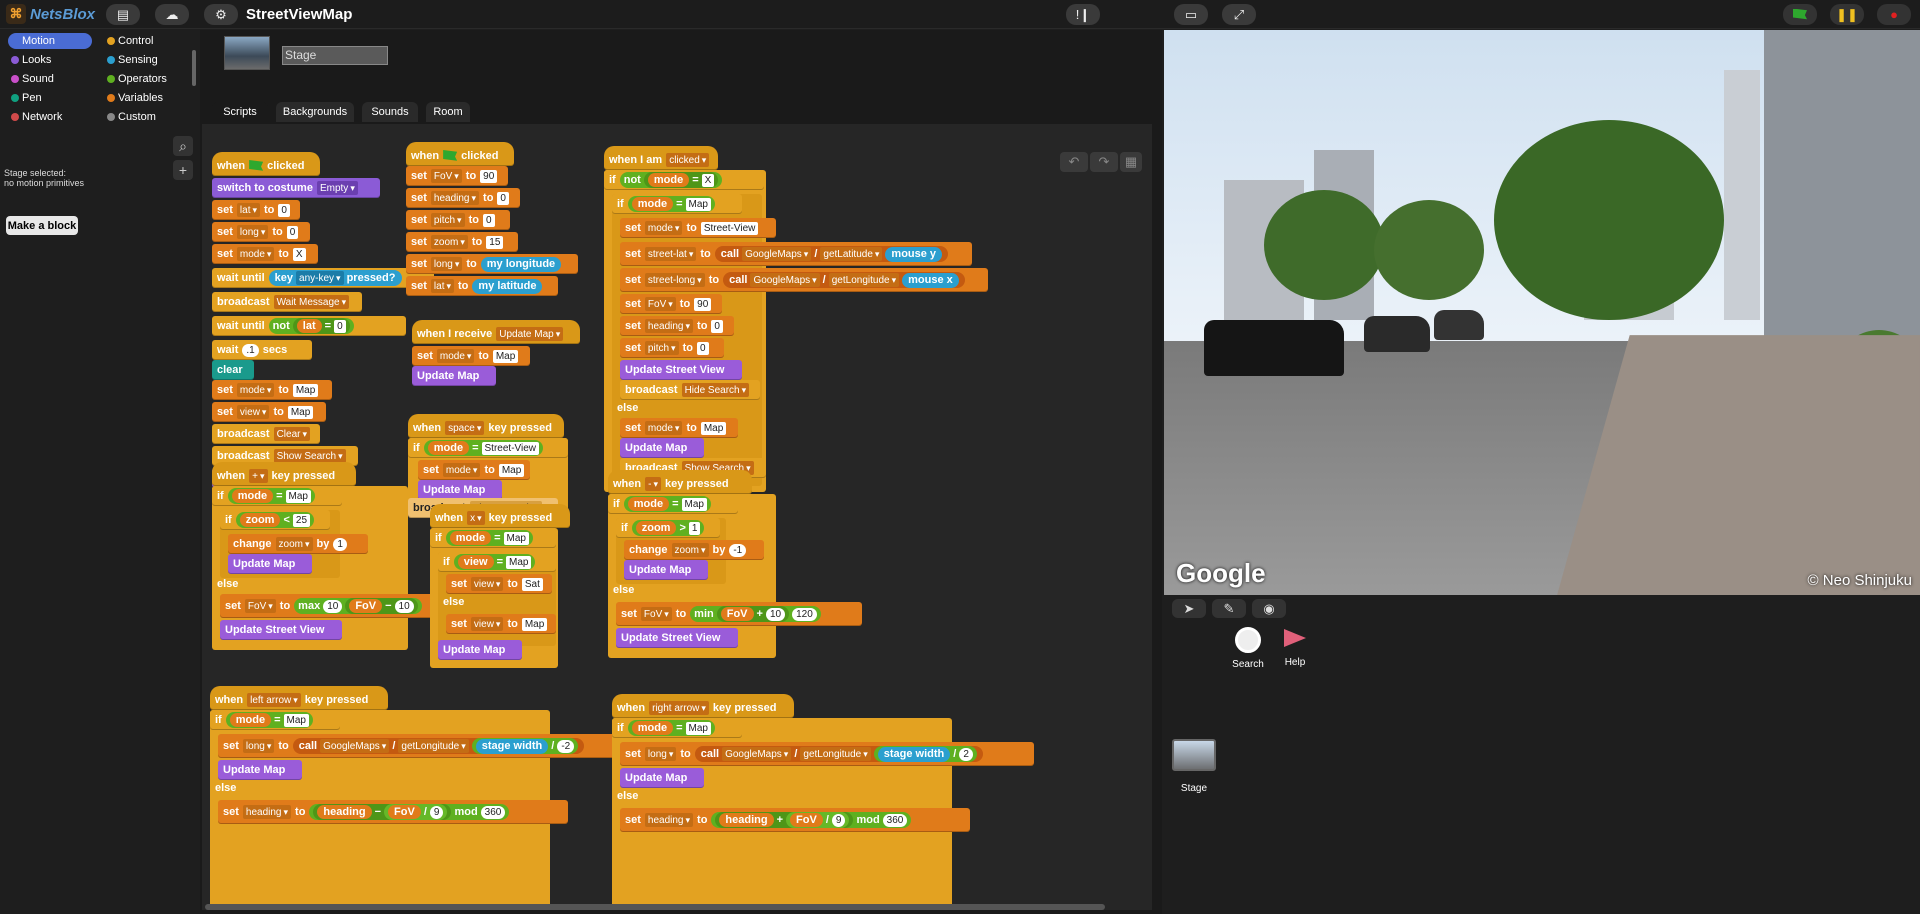 This screenshot has height=914, width=1920. I want to click on script-horizontal-scrollbar, so click(655, 907).